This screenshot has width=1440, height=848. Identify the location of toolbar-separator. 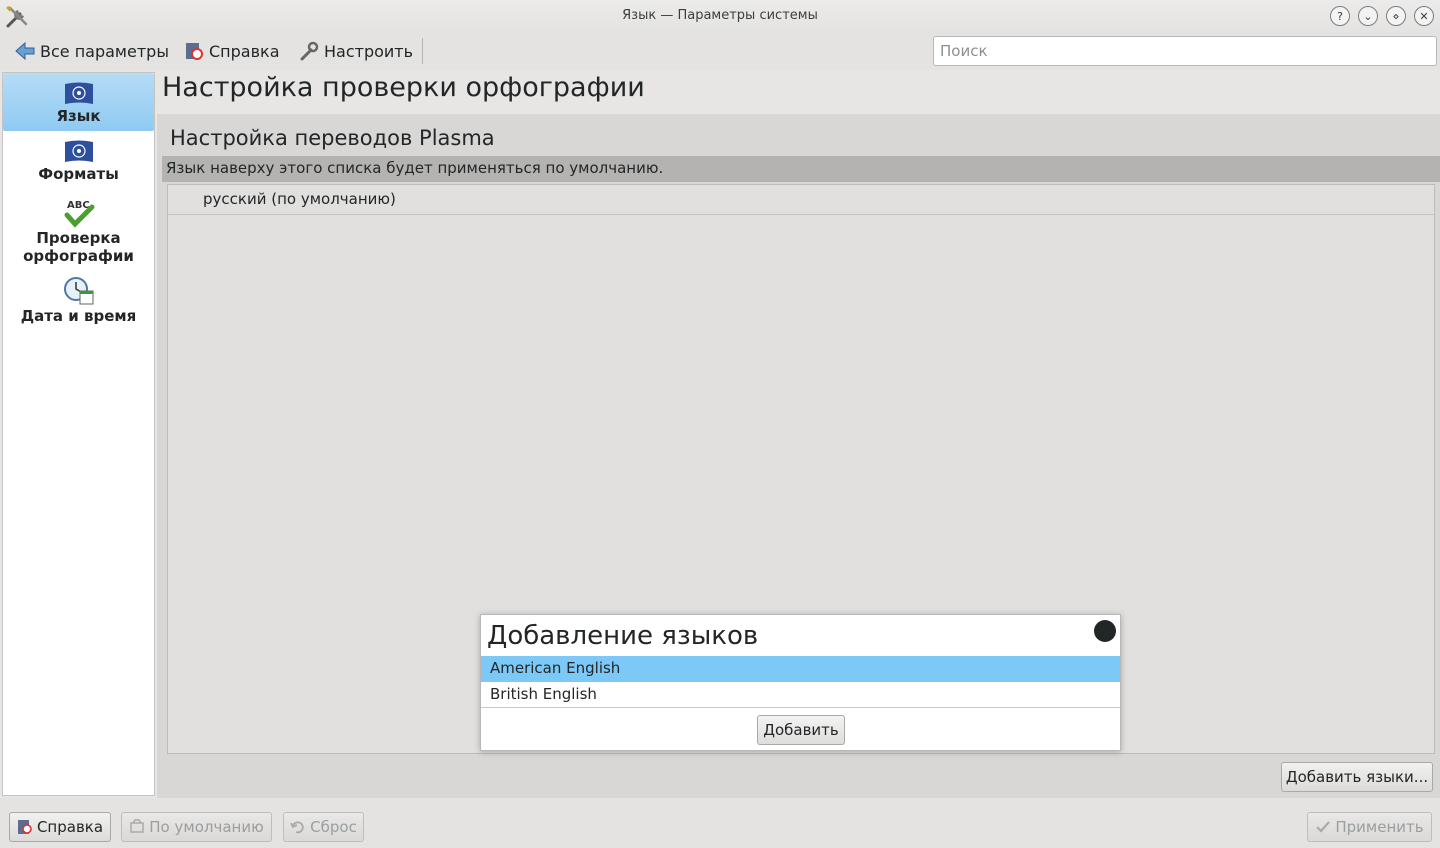
(422, 51).